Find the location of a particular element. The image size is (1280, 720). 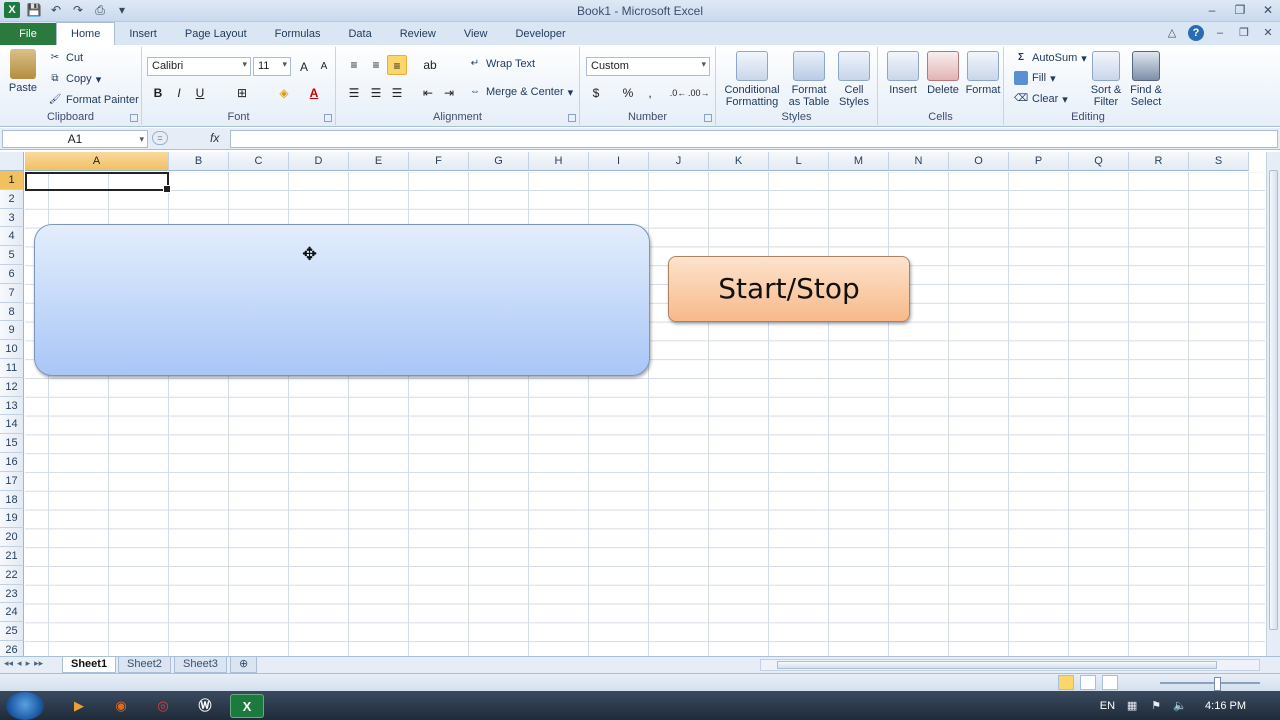

column-header-o: O is located at coordinates (979, 161).